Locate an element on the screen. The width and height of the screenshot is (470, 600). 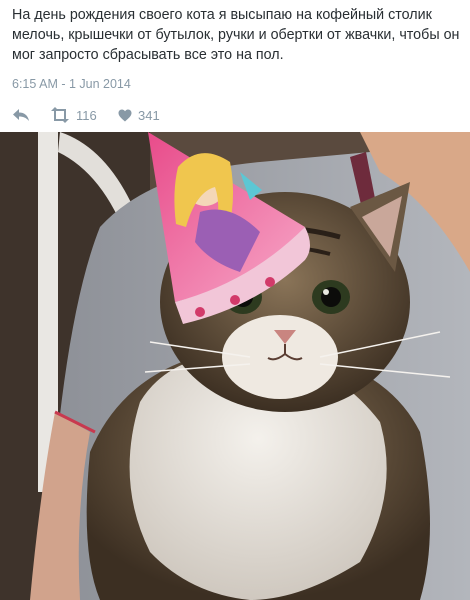
favorite-count: 341 is located at coordinates (149, 115).